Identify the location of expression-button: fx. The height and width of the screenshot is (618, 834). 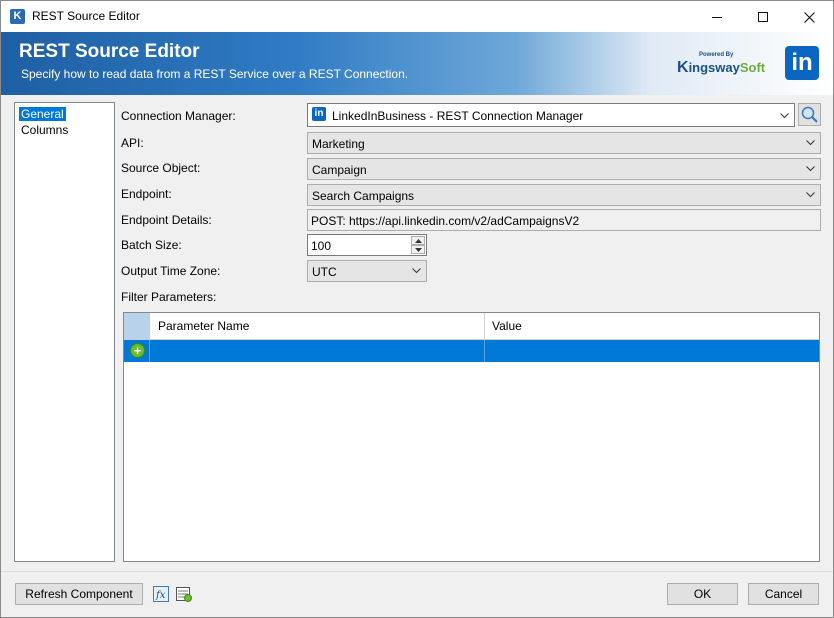
(161, 594).